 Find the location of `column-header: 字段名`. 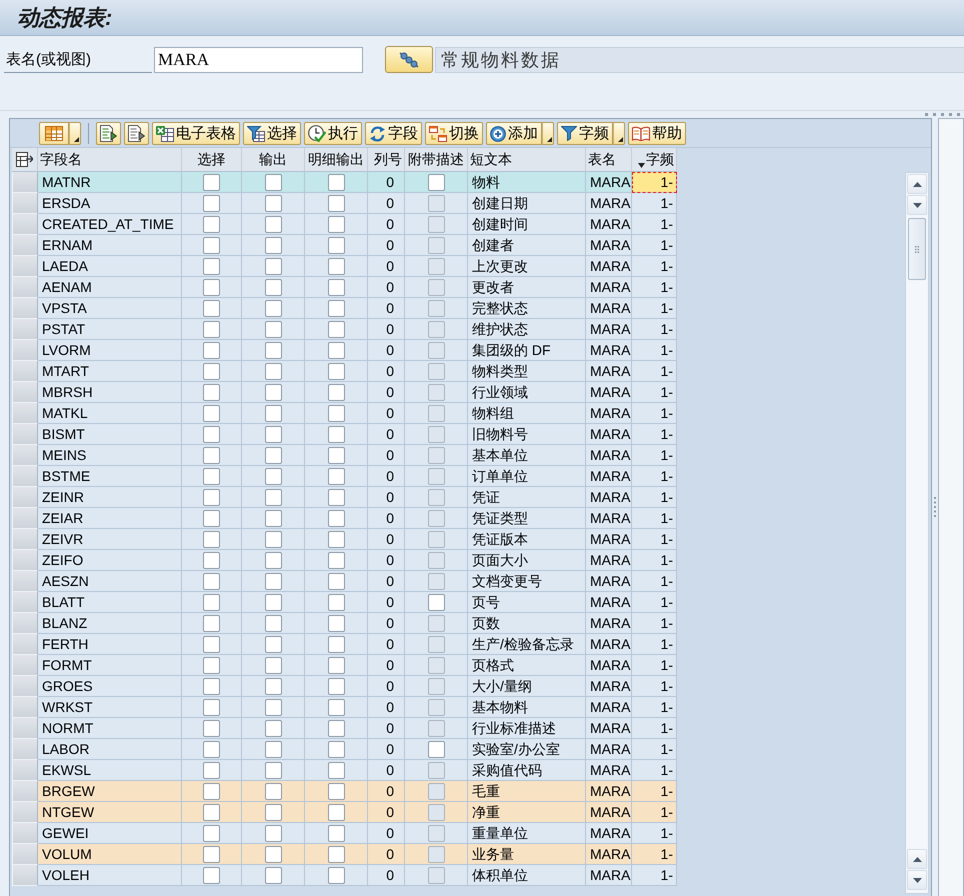

column-header: 字段名 is located at coordinates (110, 160).